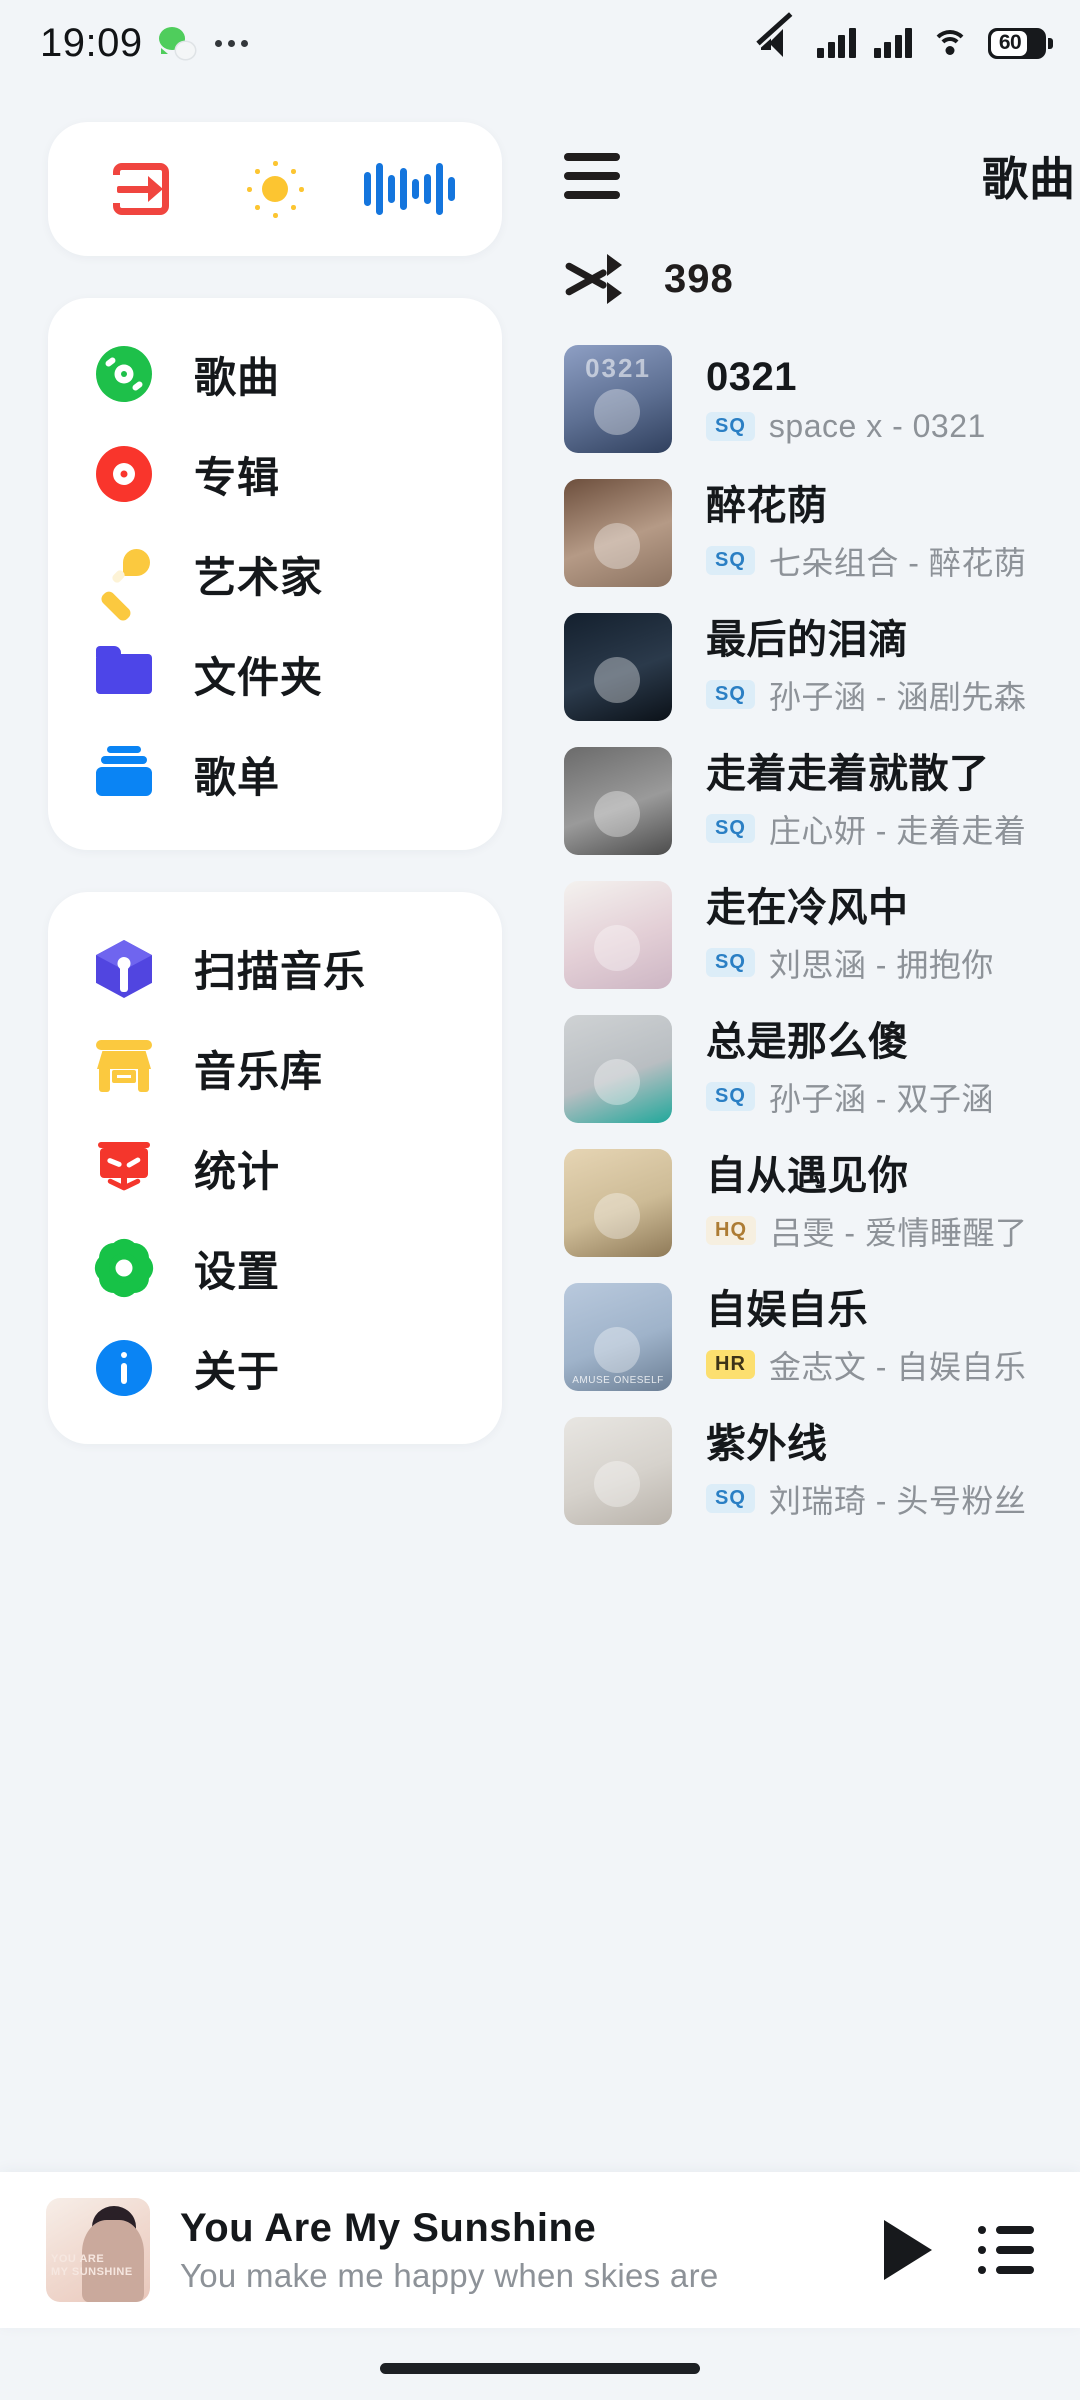 The width and height of the screenshot is (1080, 2400). Describe the element at coordinates (259, 1071) in the screenshot. I see `sidebar-item-label: 音乐库` at that location.